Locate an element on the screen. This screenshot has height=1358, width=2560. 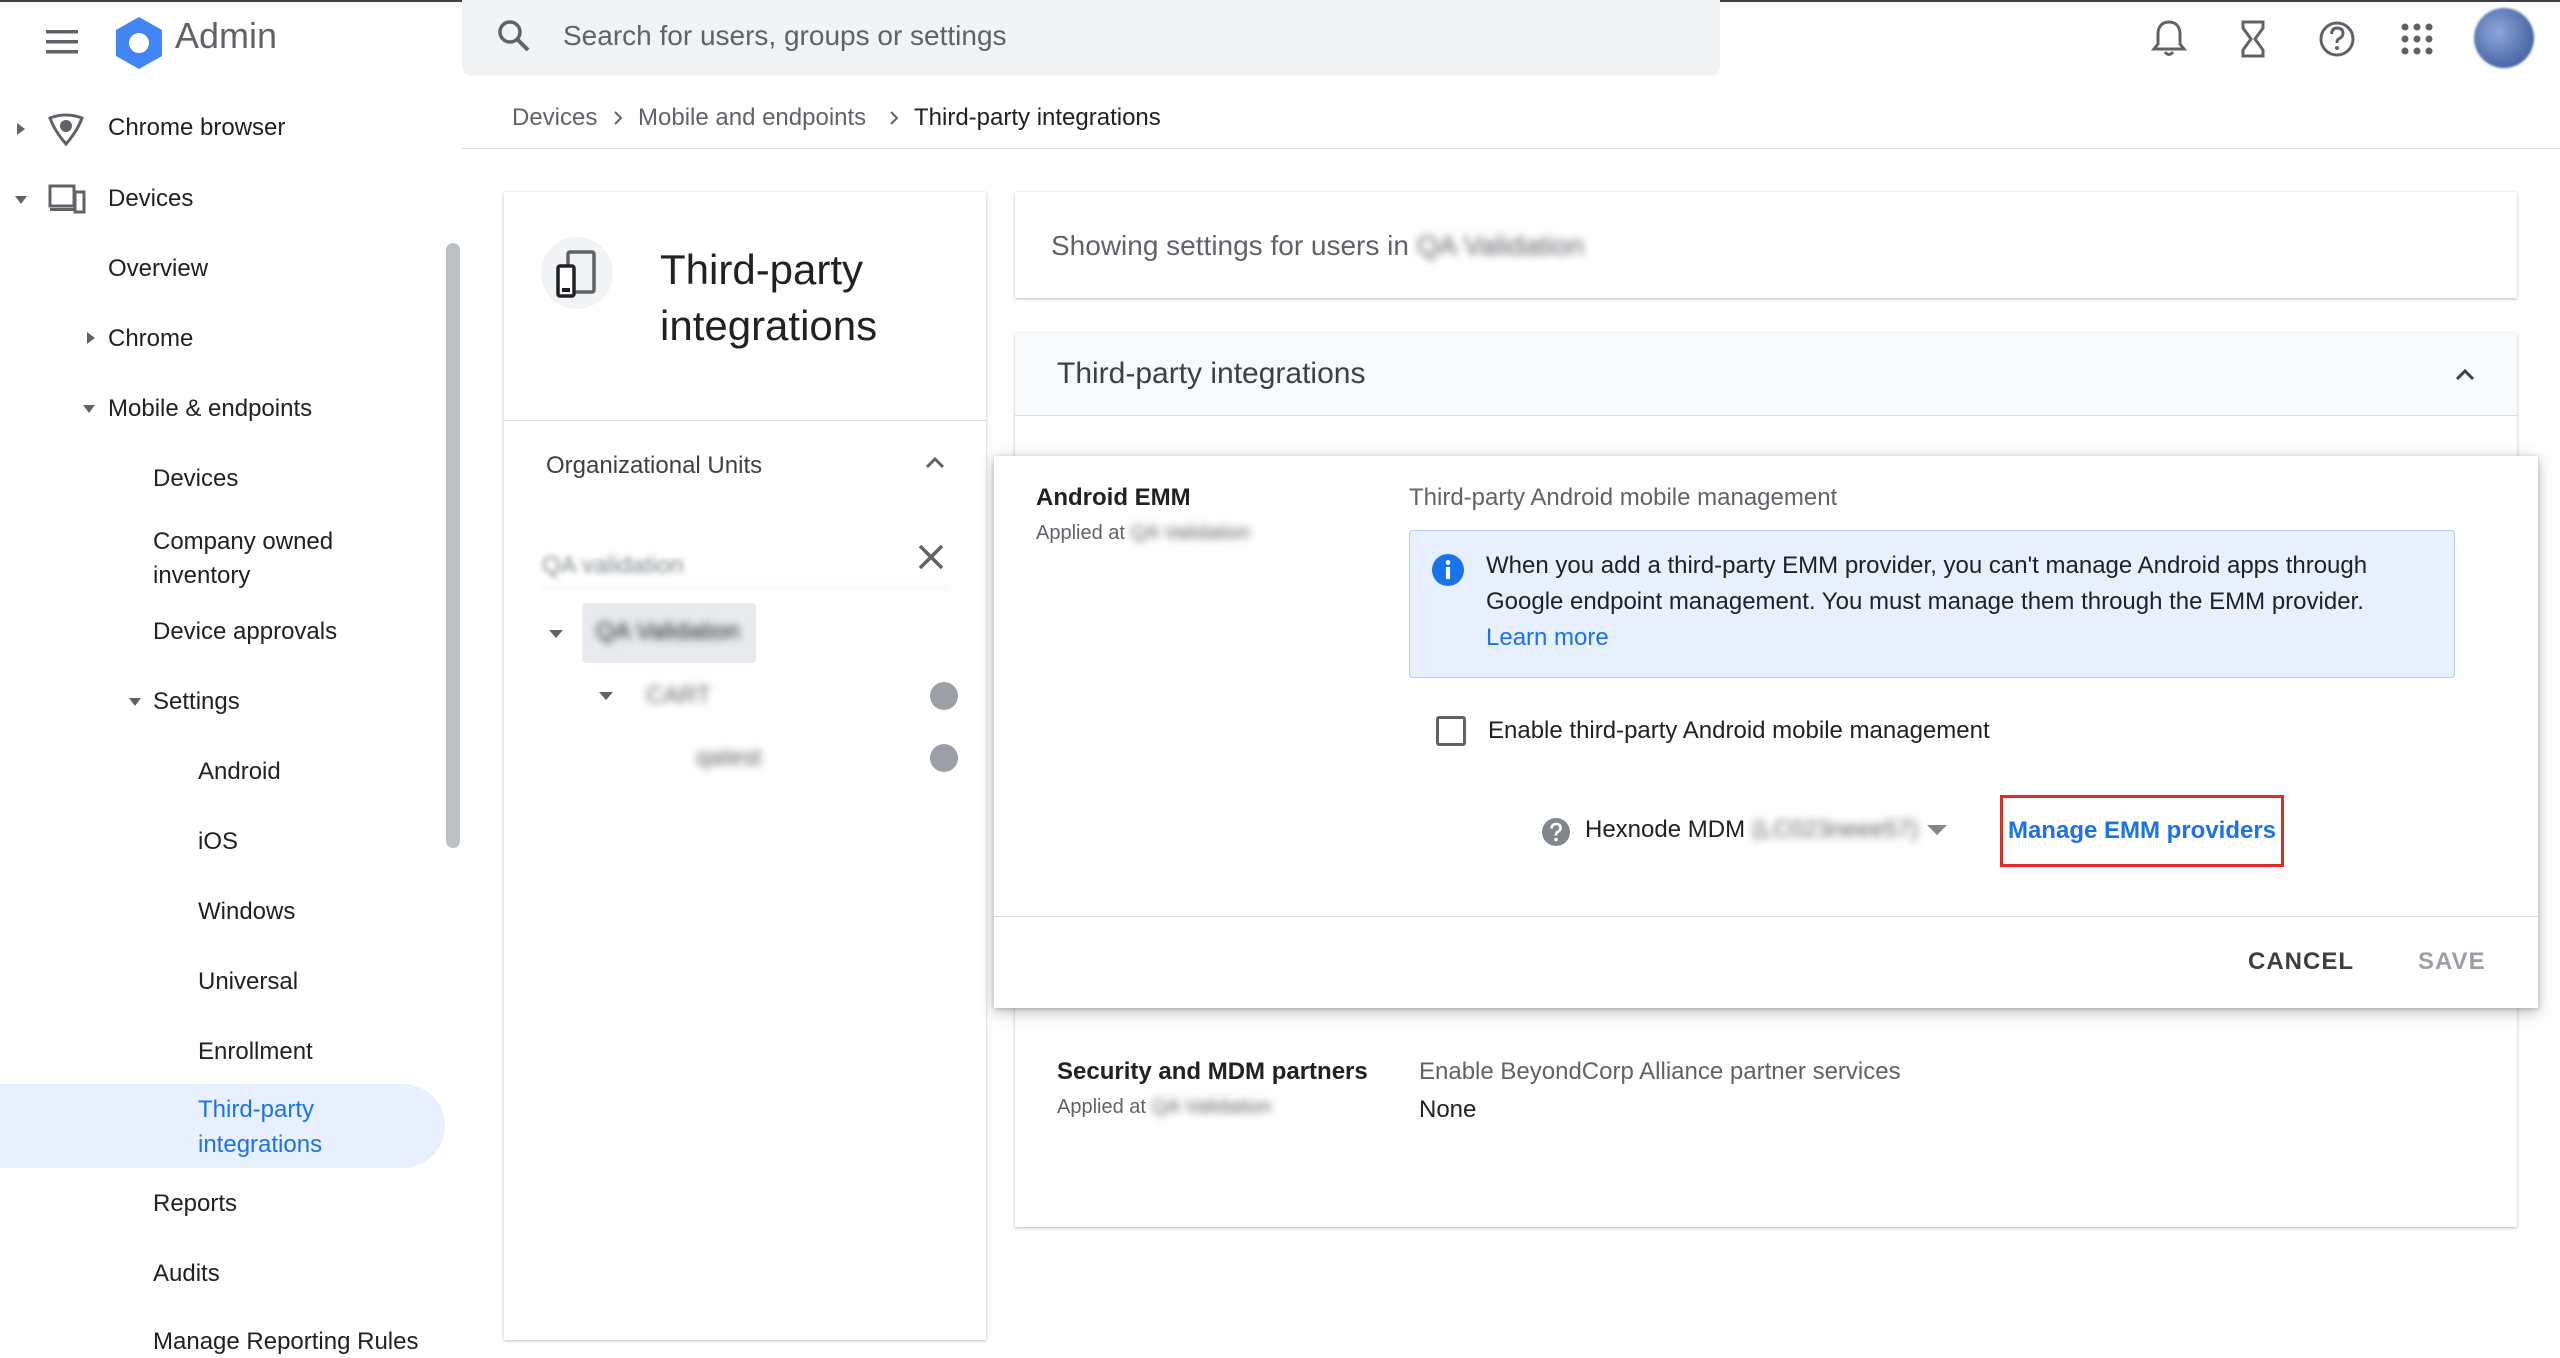
search-icon is located at coordinates (514, 36).